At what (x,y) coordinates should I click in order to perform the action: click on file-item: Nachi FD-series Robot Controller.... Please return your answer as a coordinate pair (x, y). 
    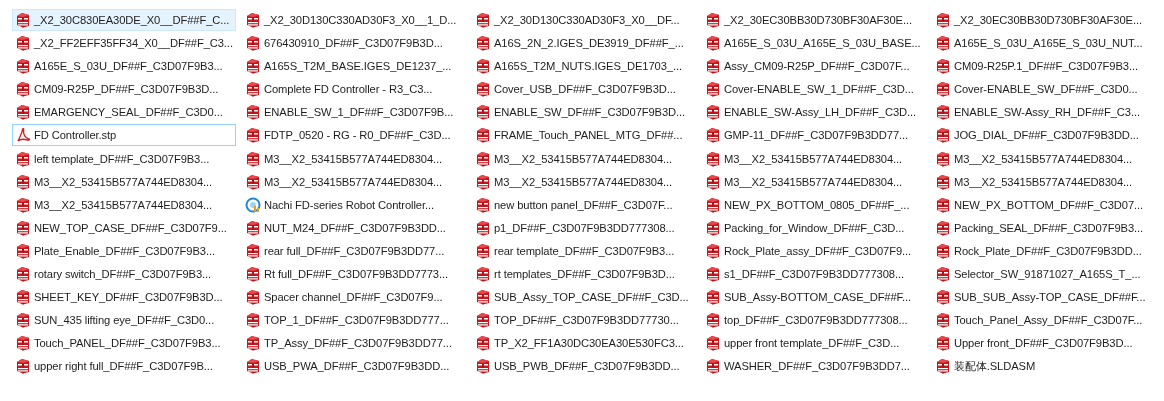
    Looking at the image, I should click on (354, 204).